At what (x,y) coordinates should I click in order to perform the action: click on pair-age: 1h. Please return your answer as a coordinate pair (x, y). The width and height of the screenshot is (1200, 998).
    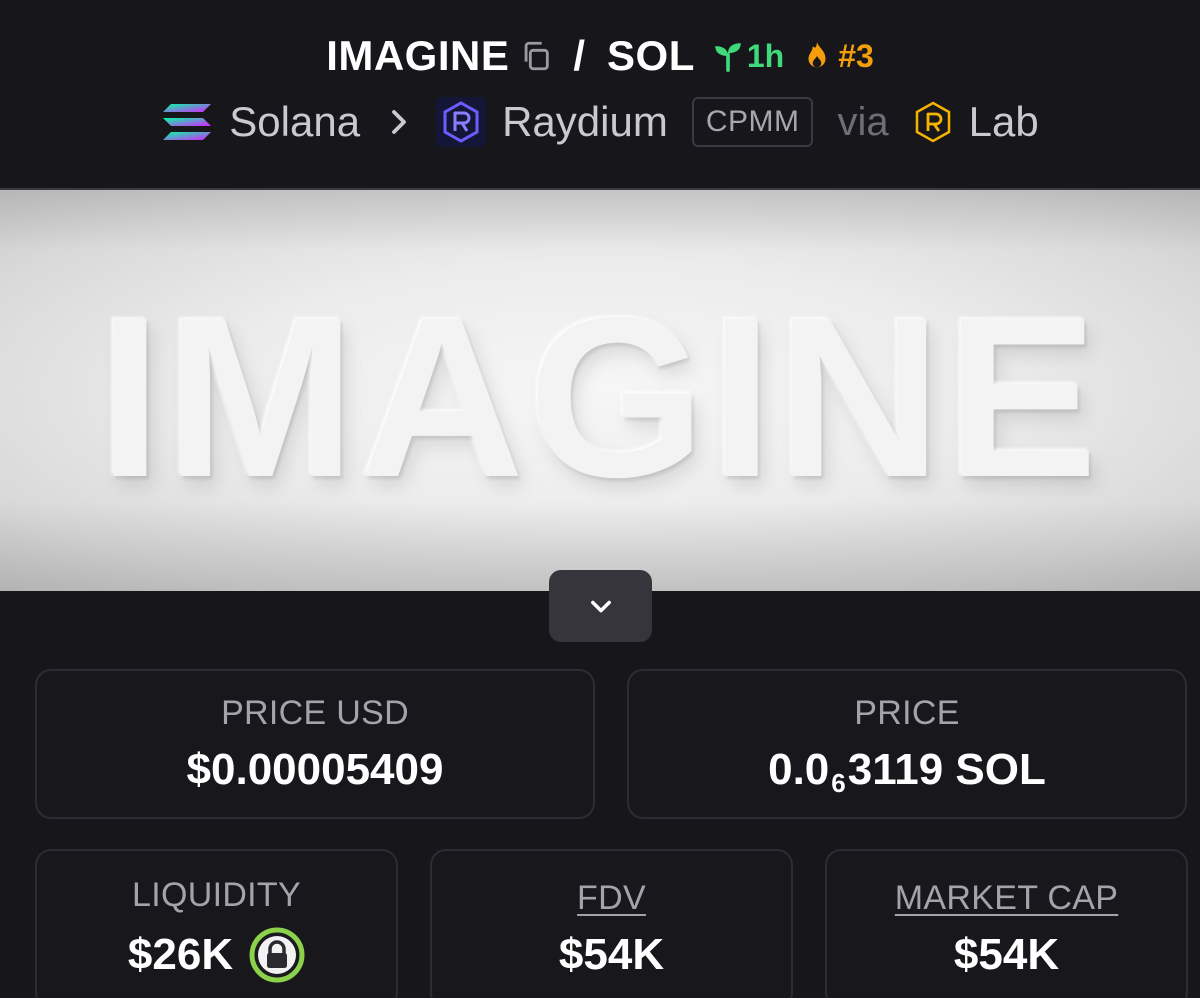
    Looking at the image, I should click on (765, 55).